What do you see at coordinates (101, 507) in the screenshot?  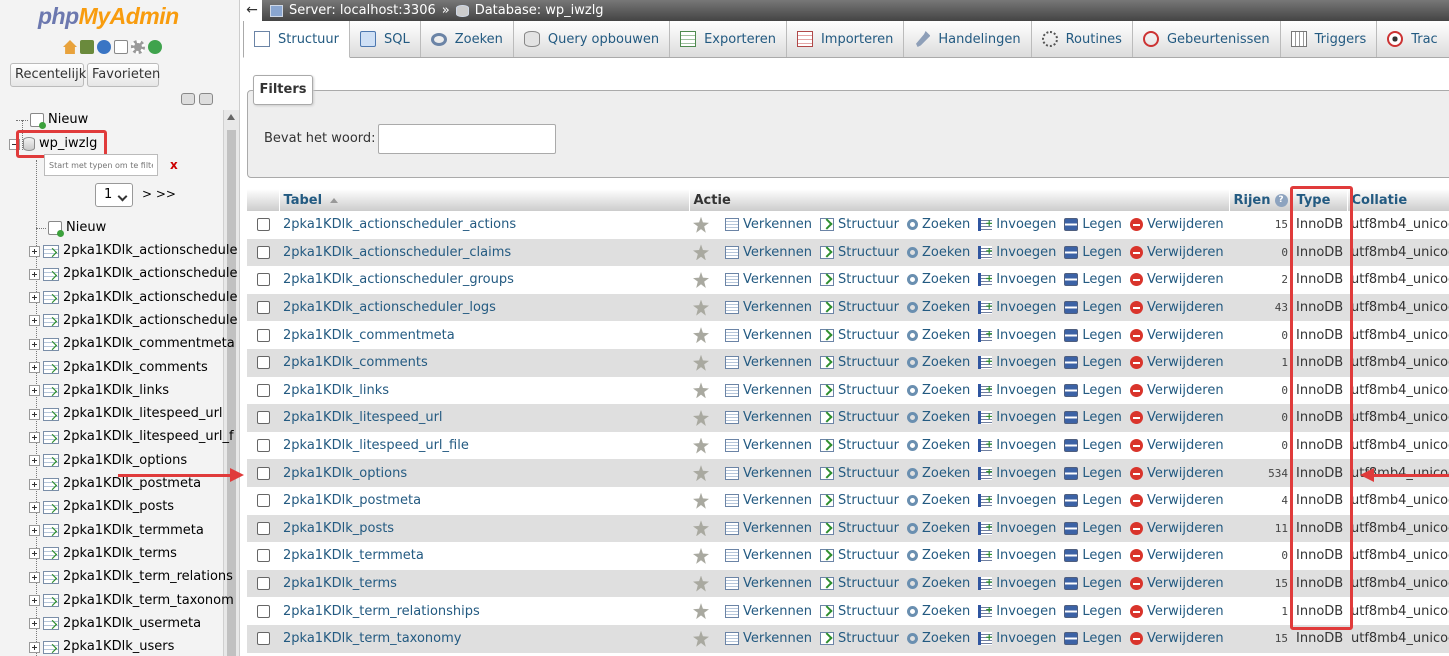 I see `tree-item-table: 2pka1KDlk_posts` at bounding box center [101, 507].